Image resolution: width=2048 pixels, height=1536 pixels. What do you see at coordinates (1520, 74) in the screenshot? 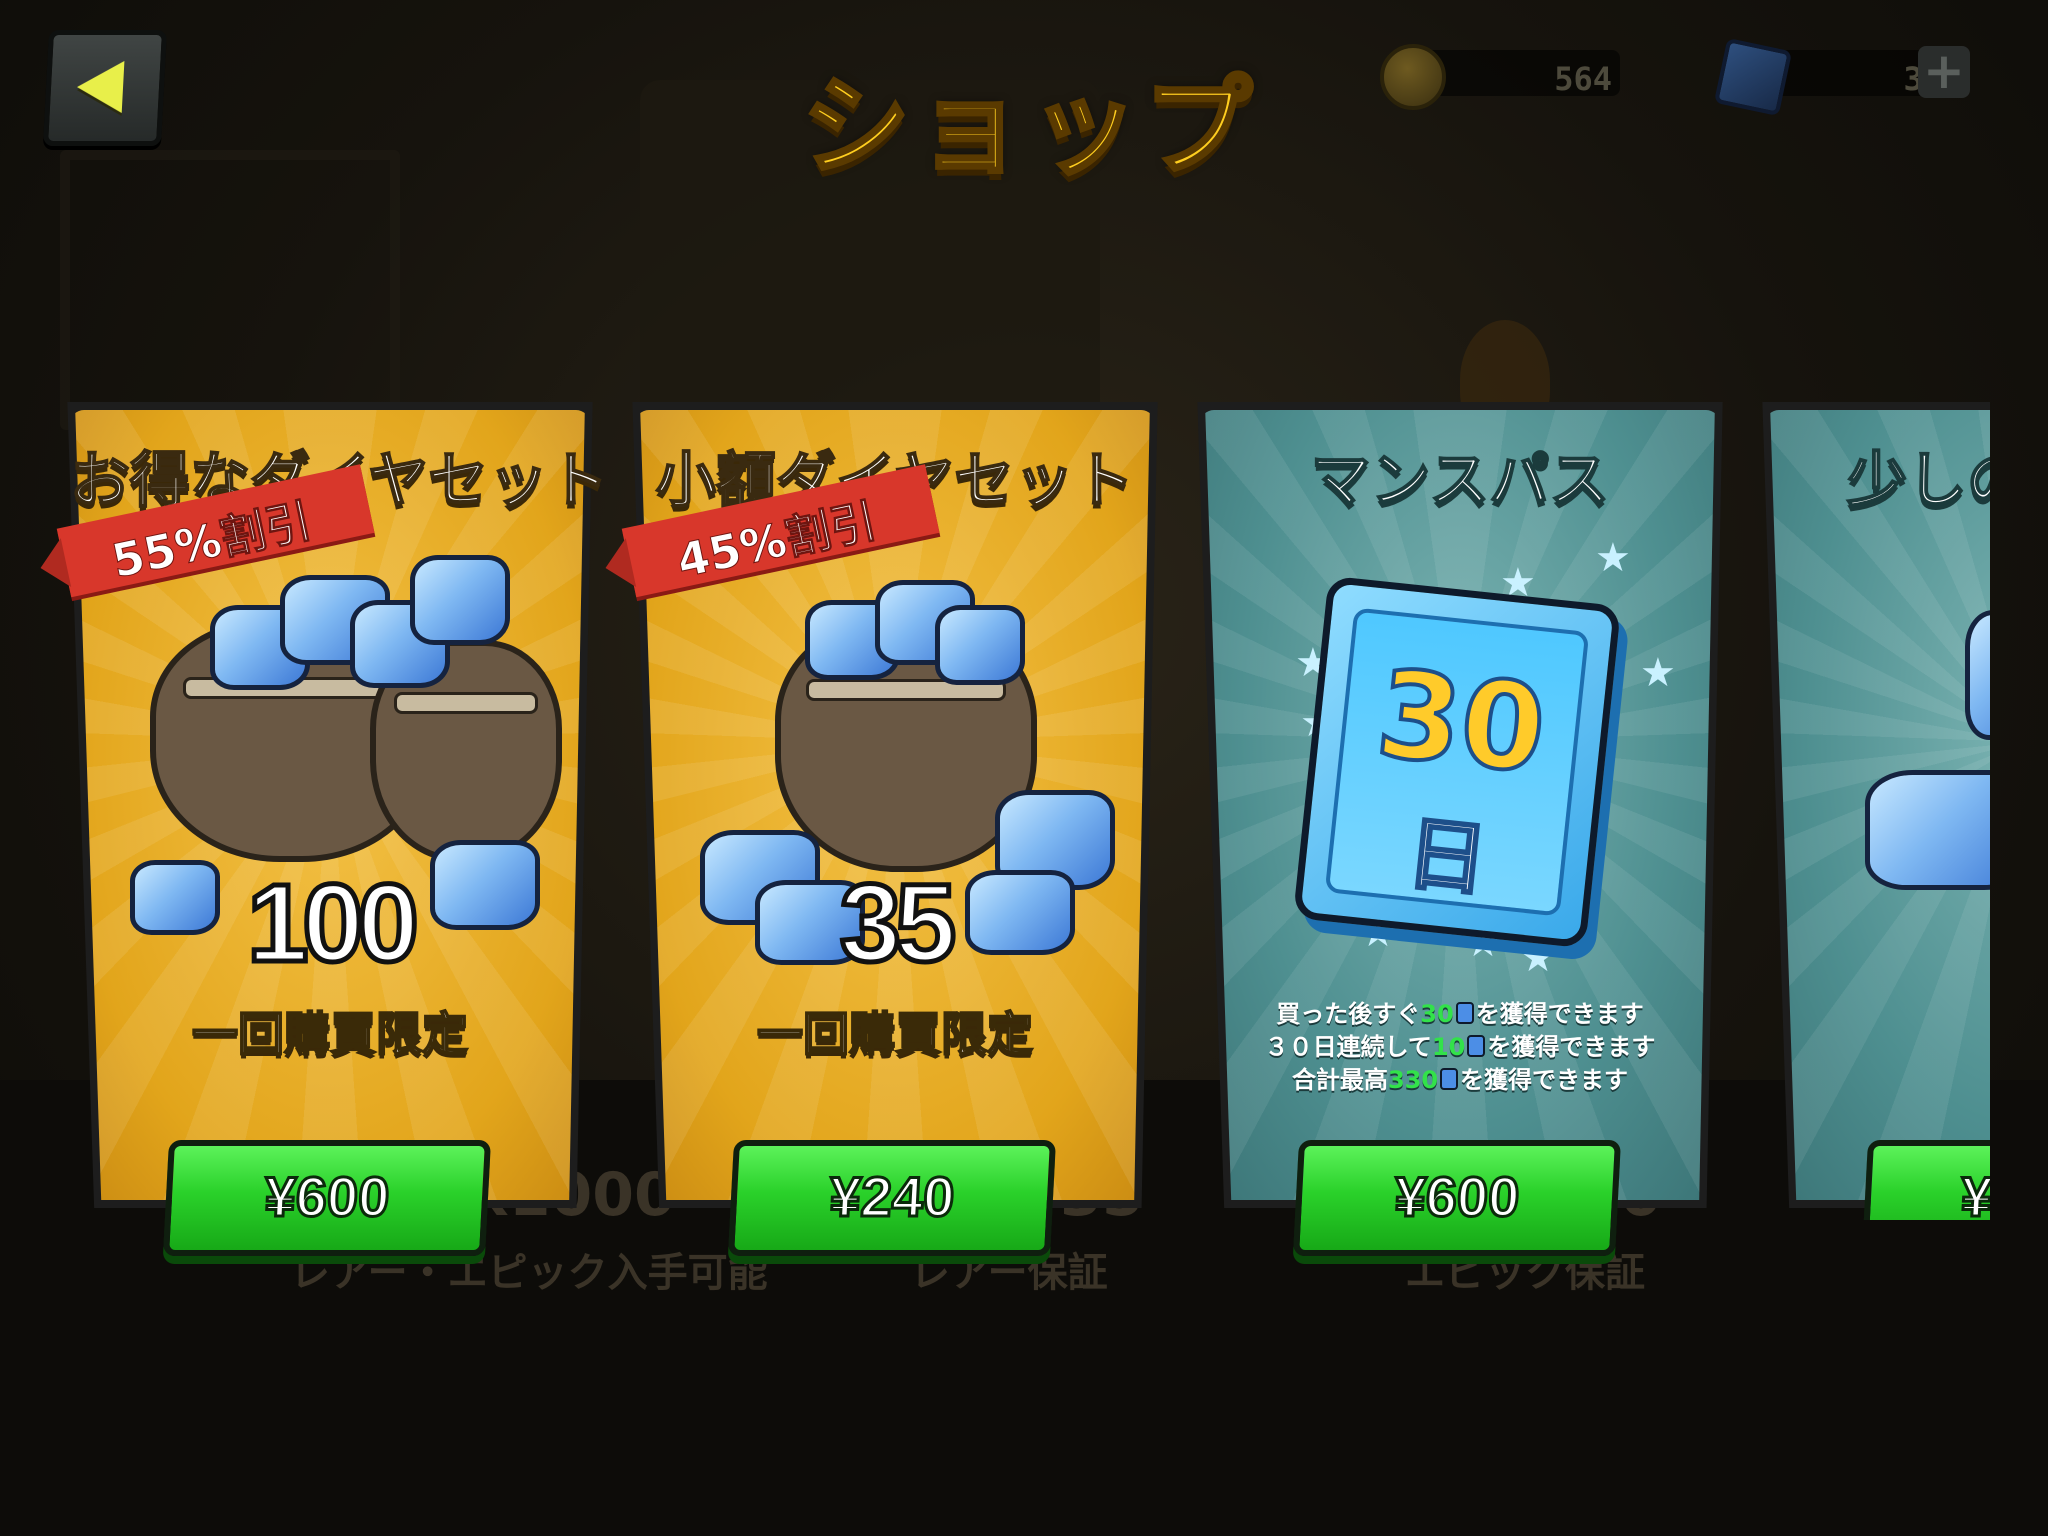
I see `coin-bar: 564` at bounding box center [1520, 74].